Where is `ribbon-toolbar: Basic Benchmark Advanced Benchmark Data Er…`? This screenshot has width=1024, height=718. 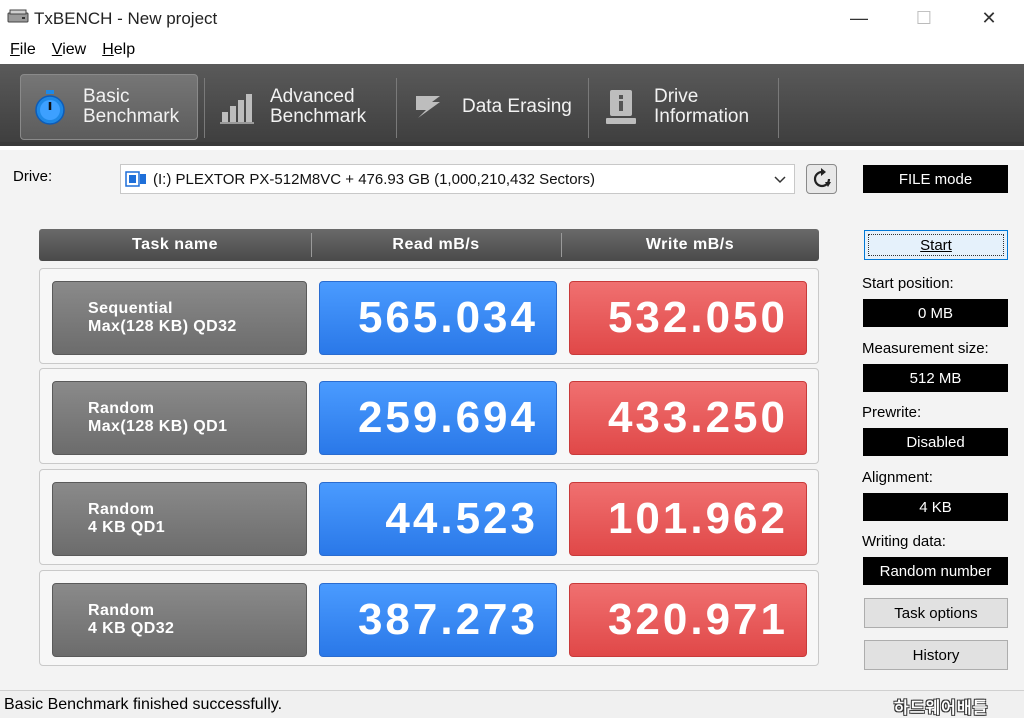
ribbon-toolbar: Basic Benchmark Advanced Benchmark Data Er… is located at coordinates (512, 105).